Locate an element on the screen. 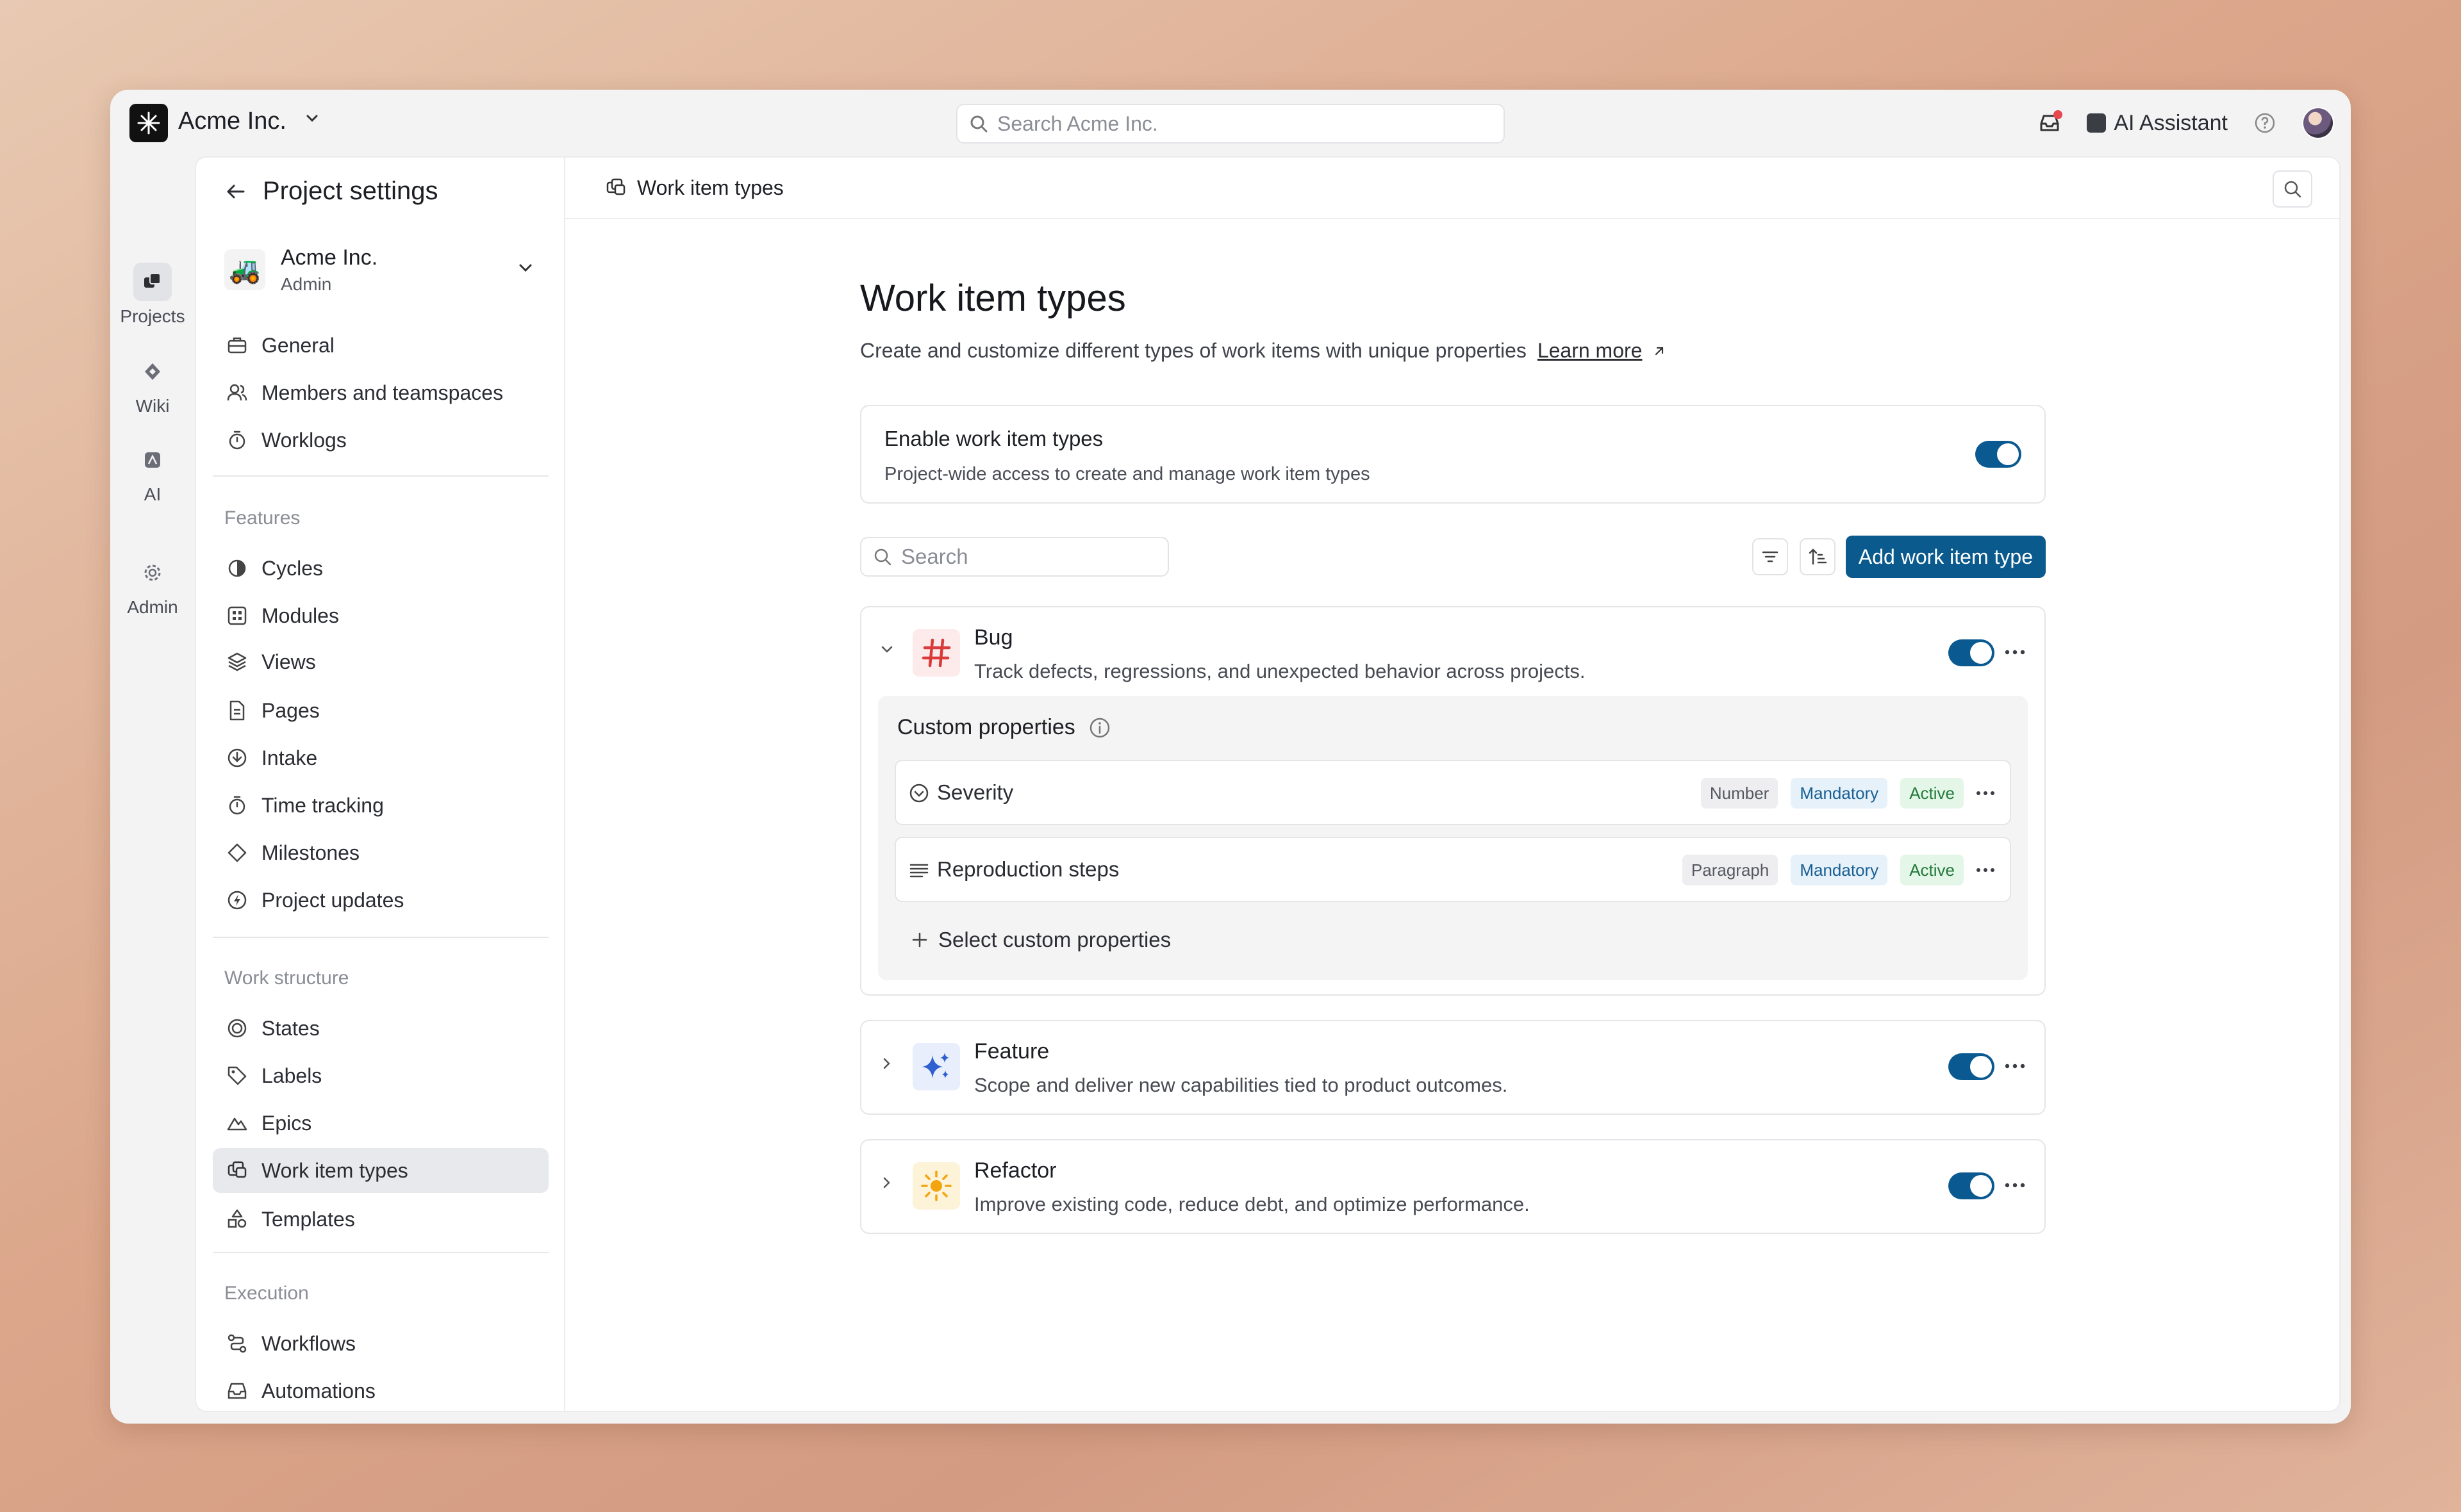 The width and height of the screenshot is (2461, 1512). project-switcher: 🚜 Acme Inc. Admin is located at coordinates (381, 270).